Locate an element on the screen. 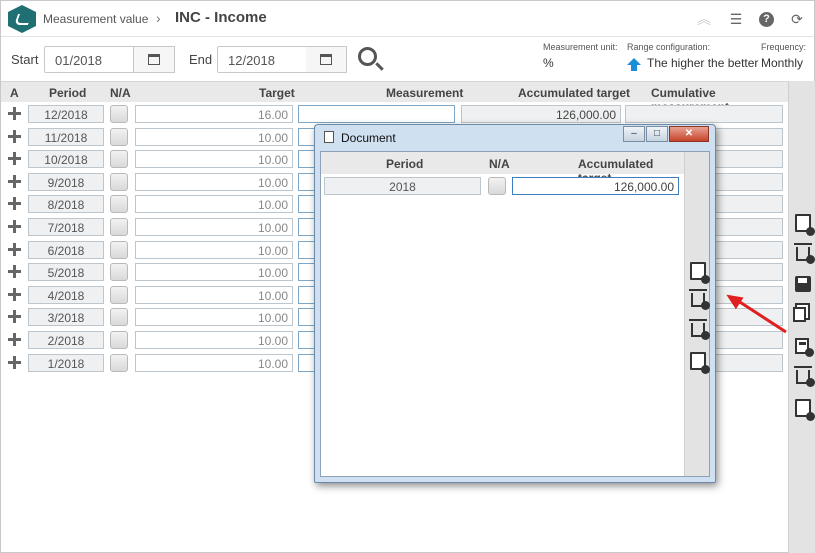 This screenshot has width=815, height=553. maximize-button: □ is located at coordinates (657, 134).